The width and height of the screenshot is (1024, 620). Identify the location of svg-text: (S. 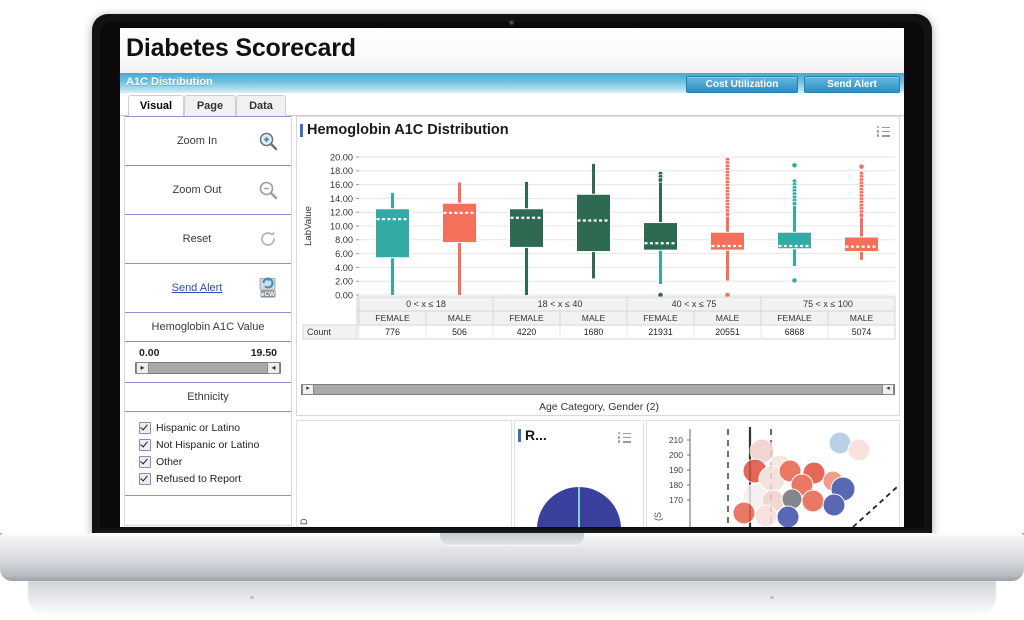
(658, 516).